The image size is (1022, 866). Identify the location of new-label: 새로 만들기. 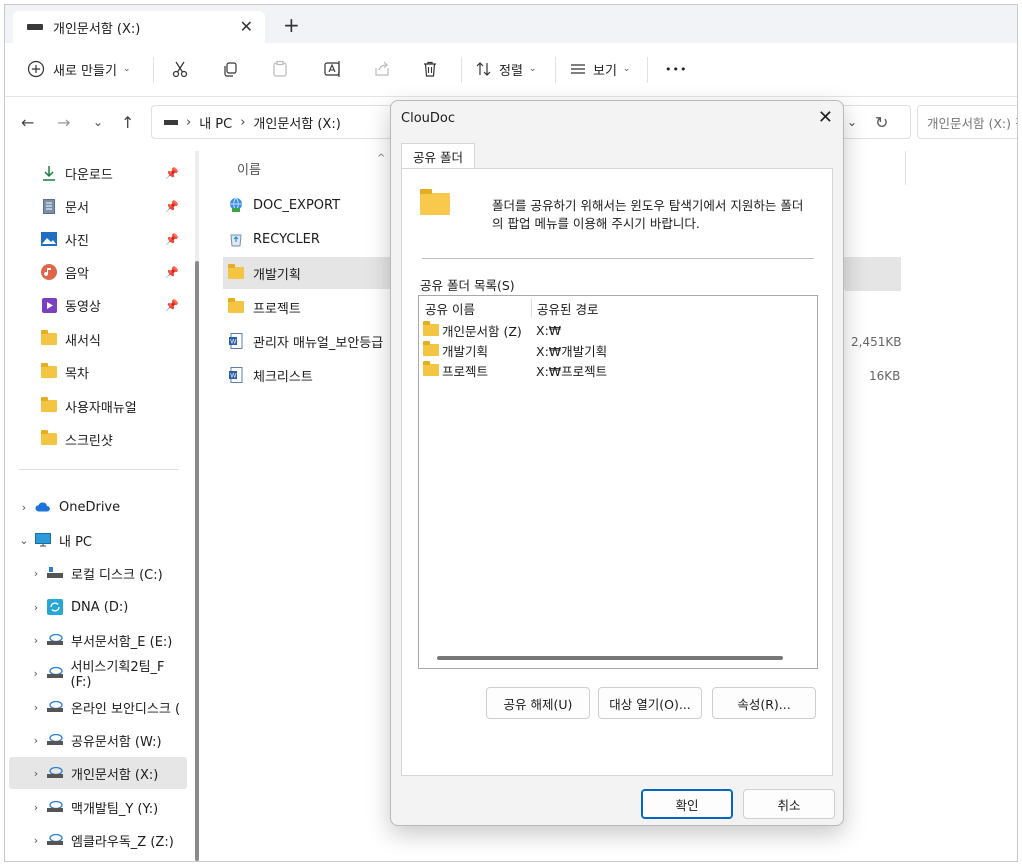
(85, 71).